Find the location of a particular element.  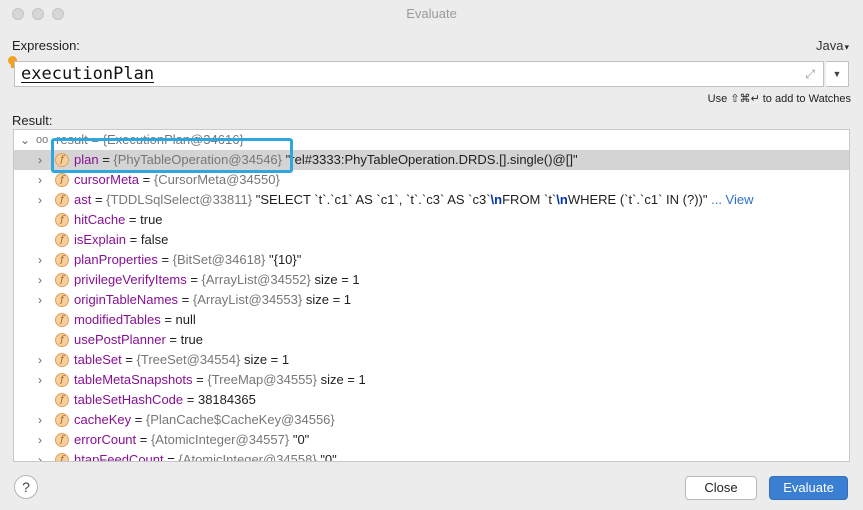

tree-row: f usePostPlanner = true is located at coordinates (431, 340).